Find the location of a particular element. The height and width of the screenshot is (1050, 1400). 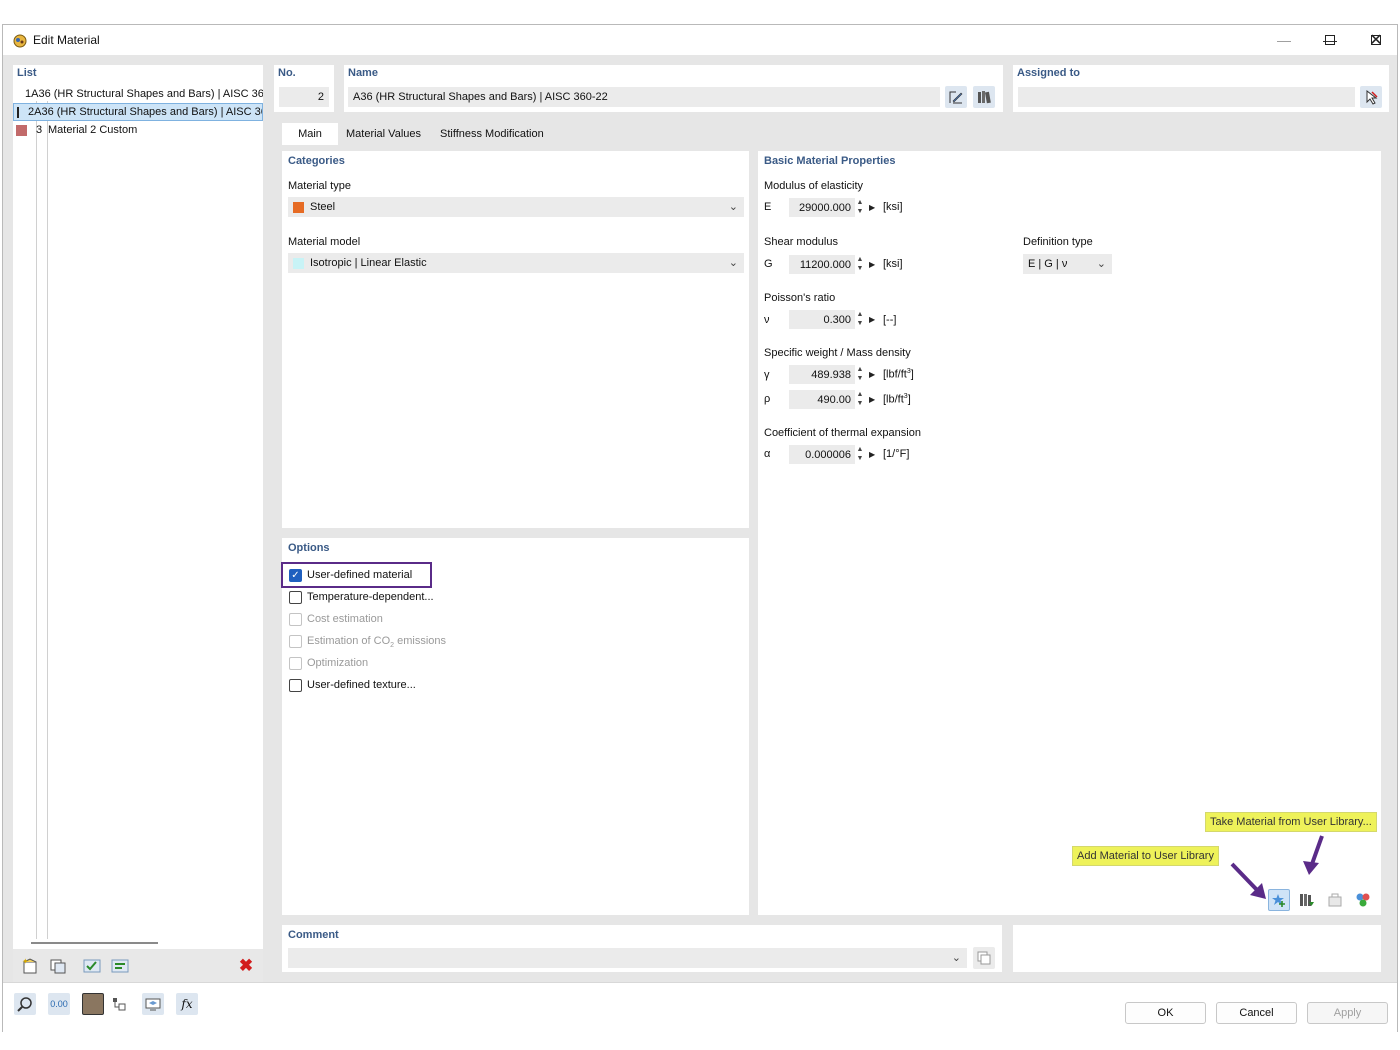

display-icon is located at coordinates (153, 1004).